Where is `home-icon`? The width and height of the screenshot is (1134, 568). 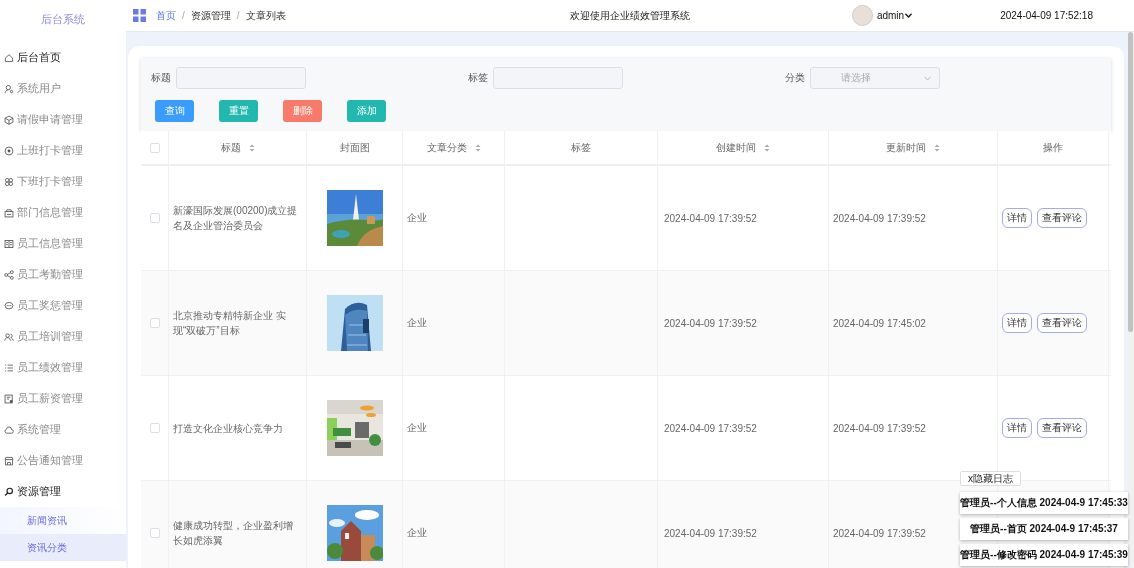
home-icon is located at coordinates (9, 57).